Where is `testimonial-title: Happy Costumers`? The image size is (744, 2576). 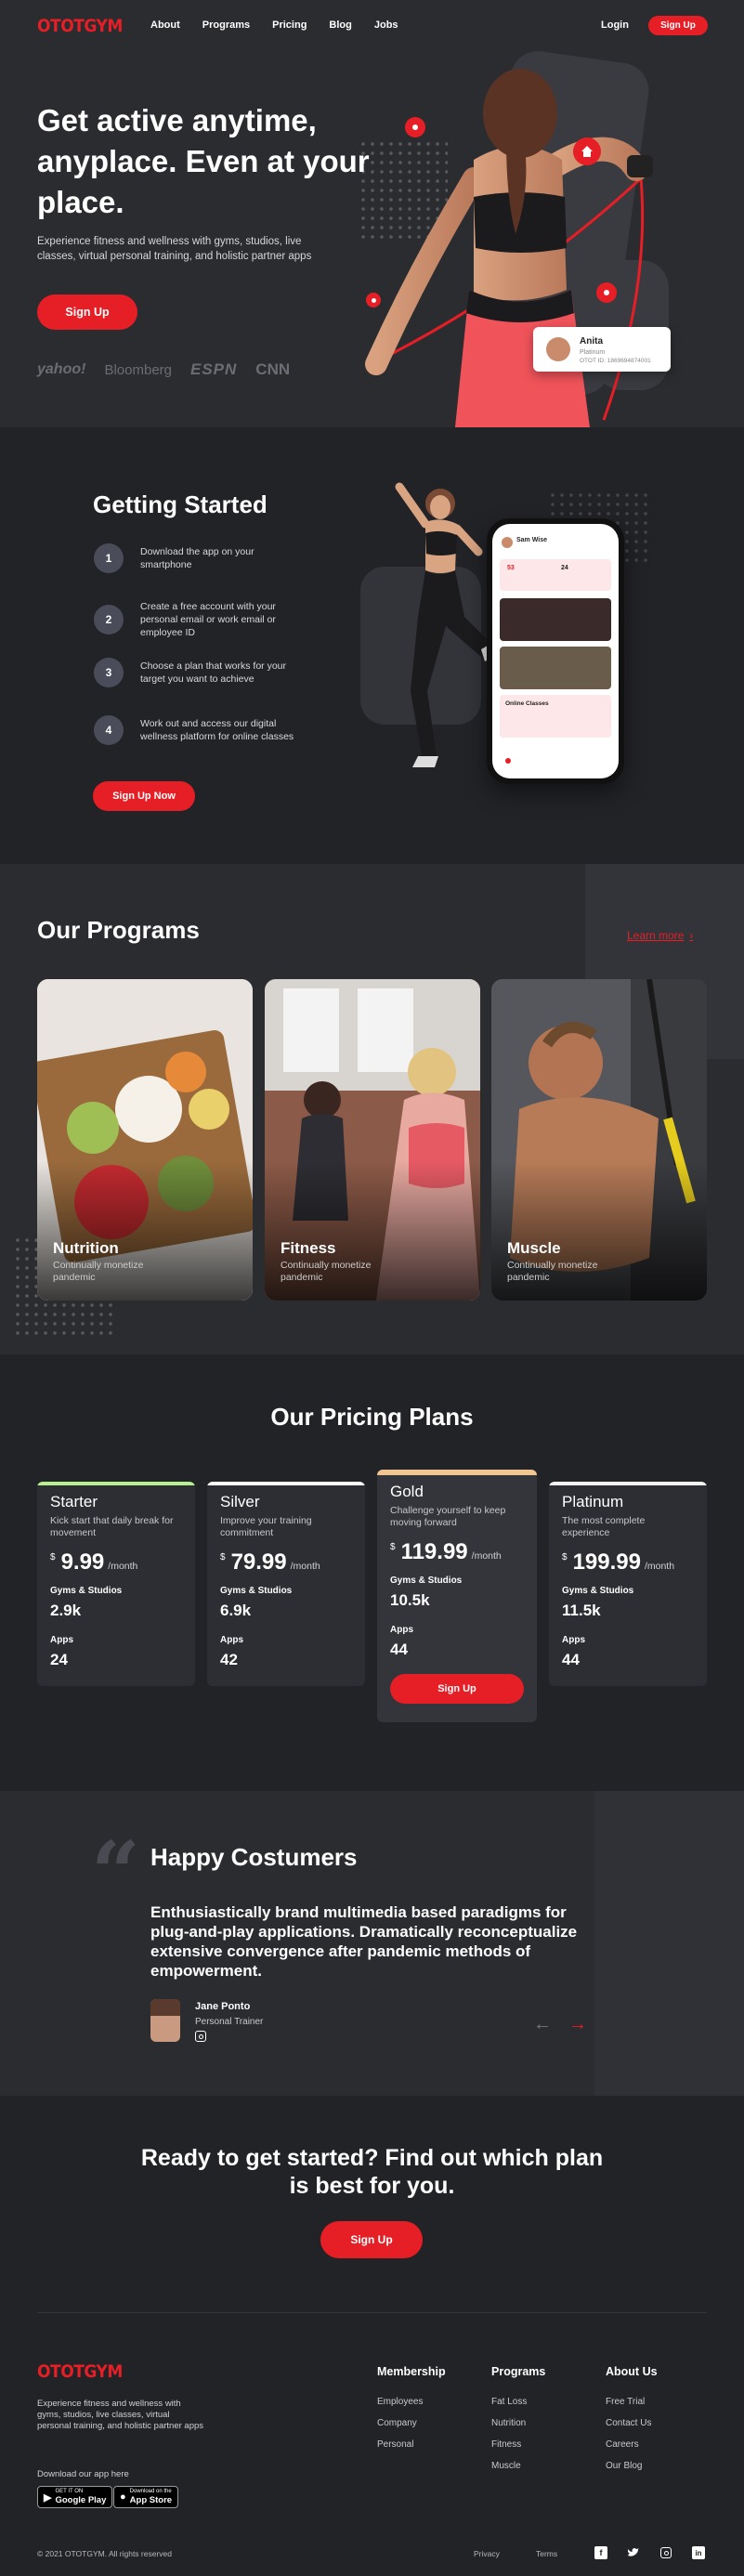 testimonial-title: Happy Costumers is located at coordinates (254, 1857).